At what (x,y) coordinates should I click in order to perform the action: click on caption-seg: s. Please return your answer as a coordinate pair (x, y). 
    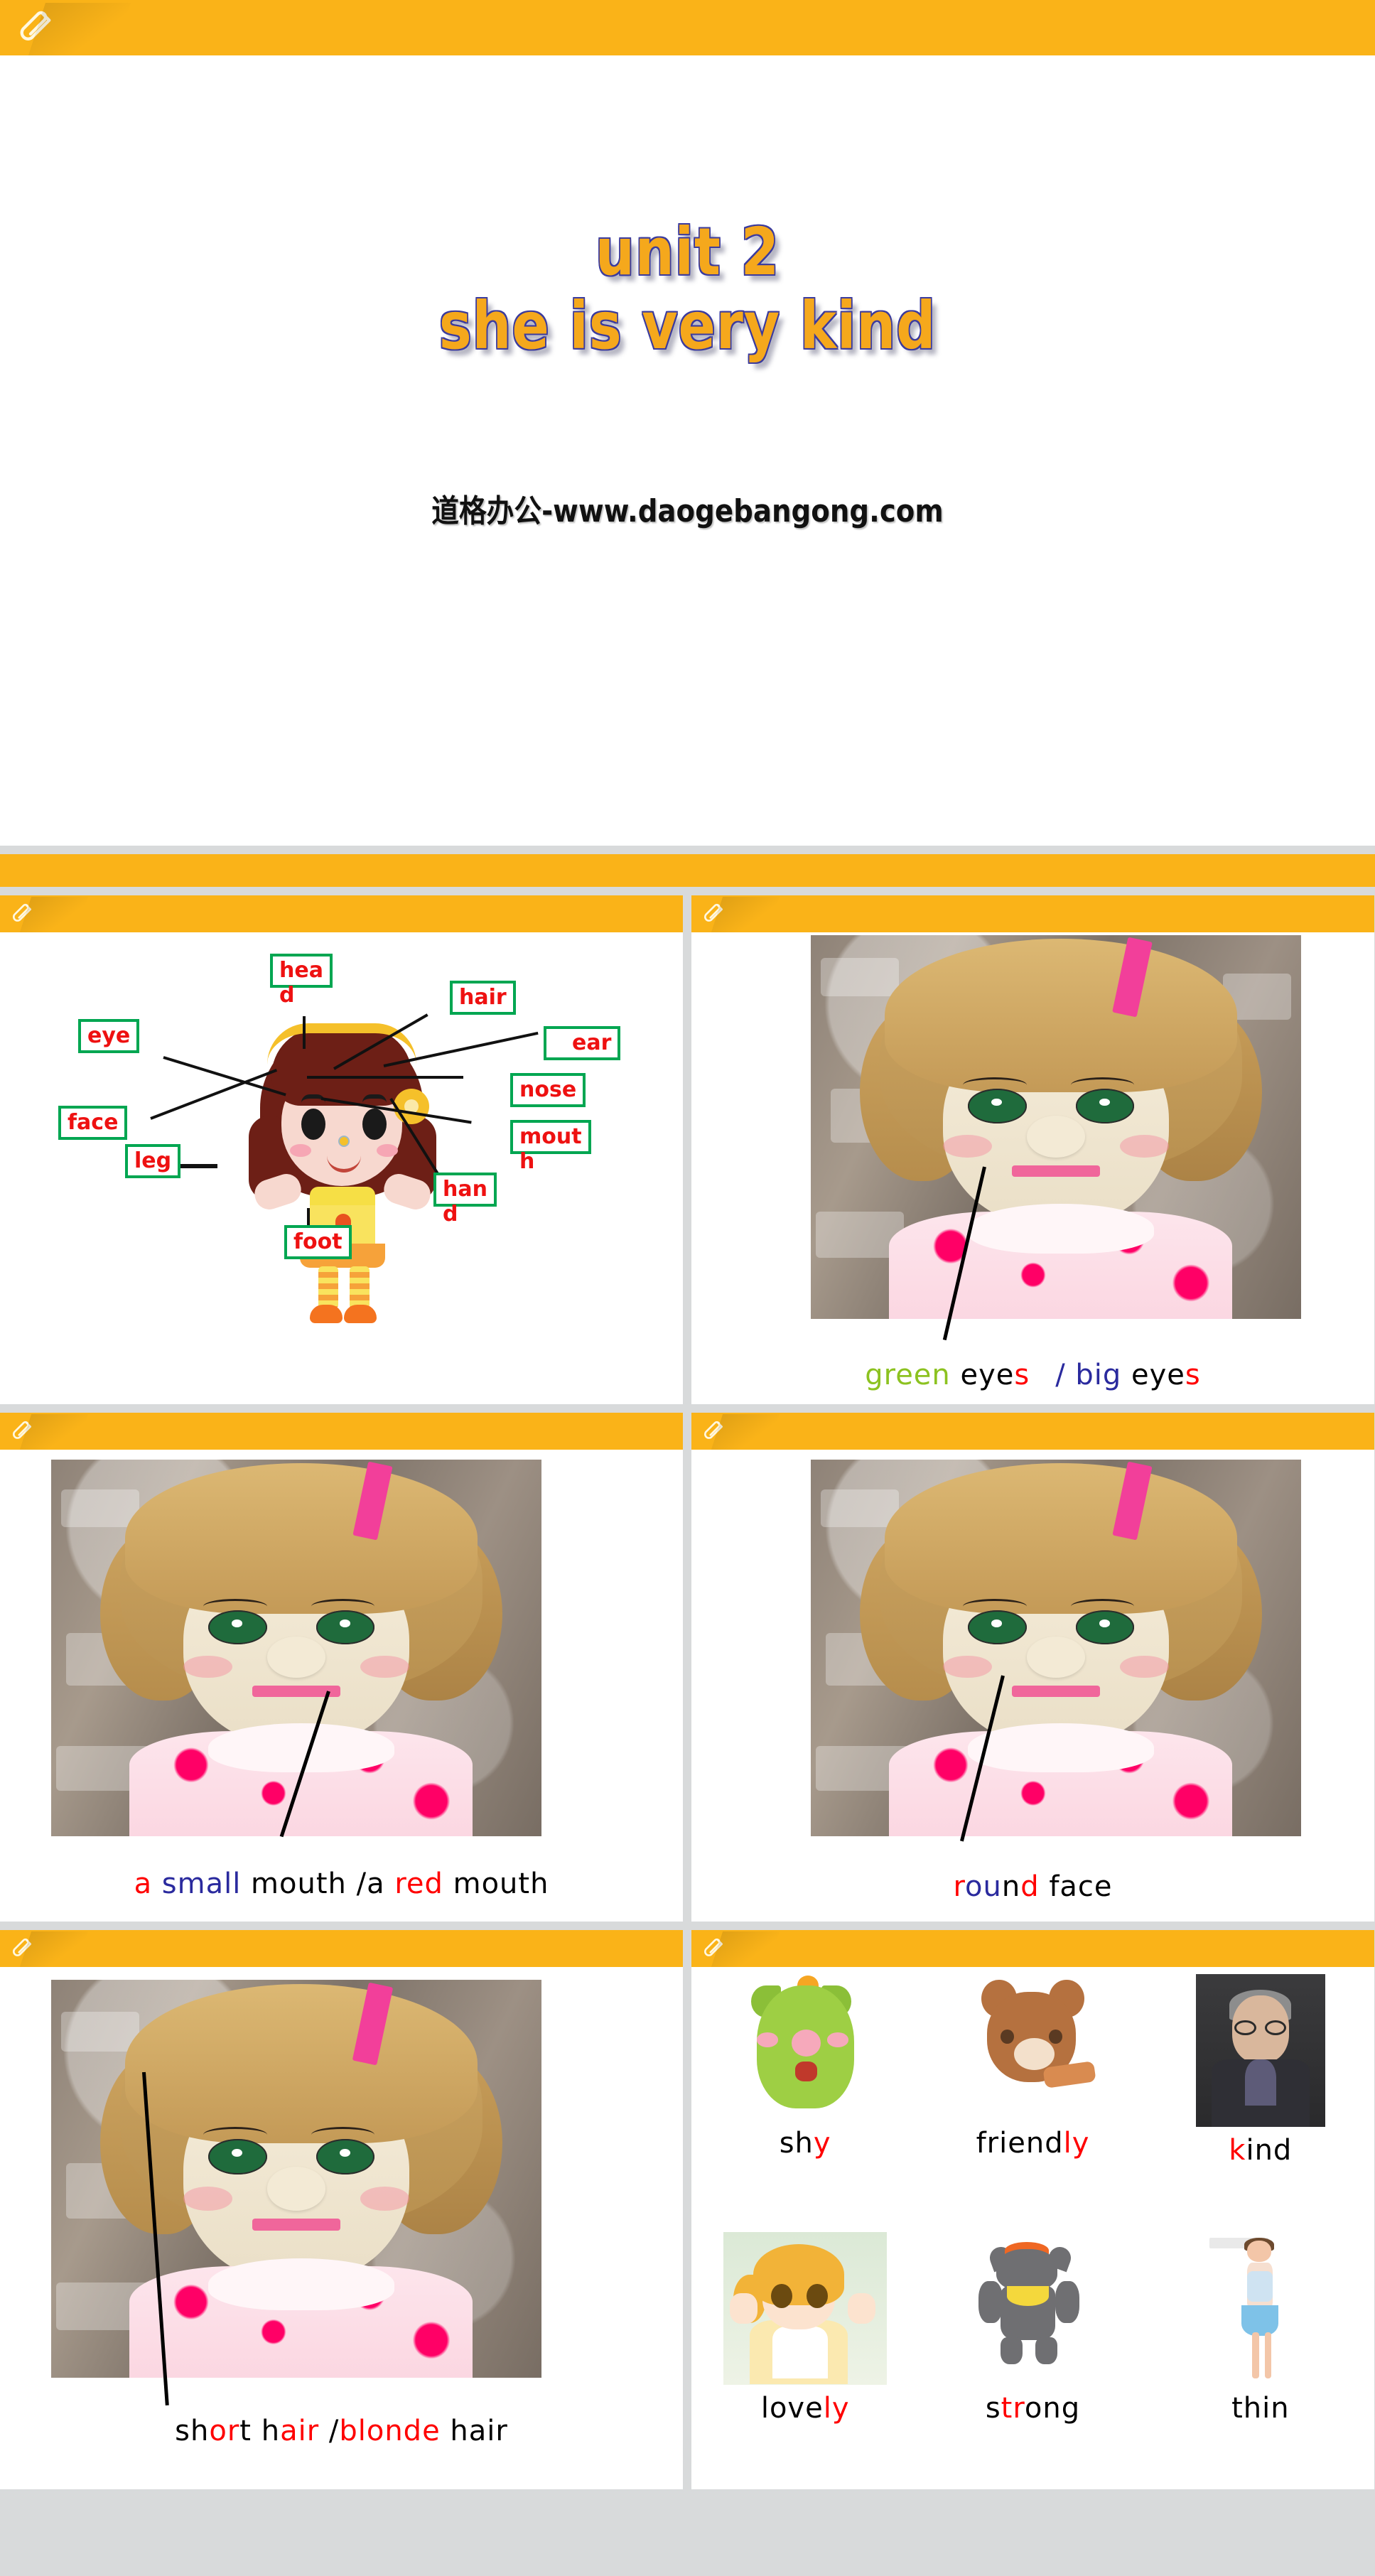
    Looking at the image, I should click on (1022, 1375).